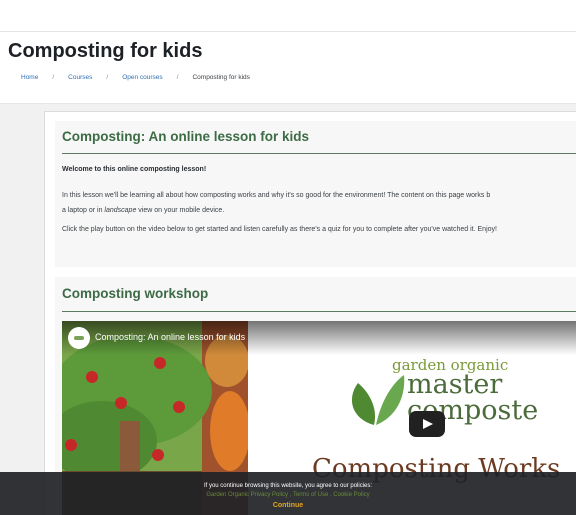 The width and height of the screenshot is (576, 515). Describe the element at coordinates (378, 400) in the screenshot. I see `leaf-logo-icon` at that location.